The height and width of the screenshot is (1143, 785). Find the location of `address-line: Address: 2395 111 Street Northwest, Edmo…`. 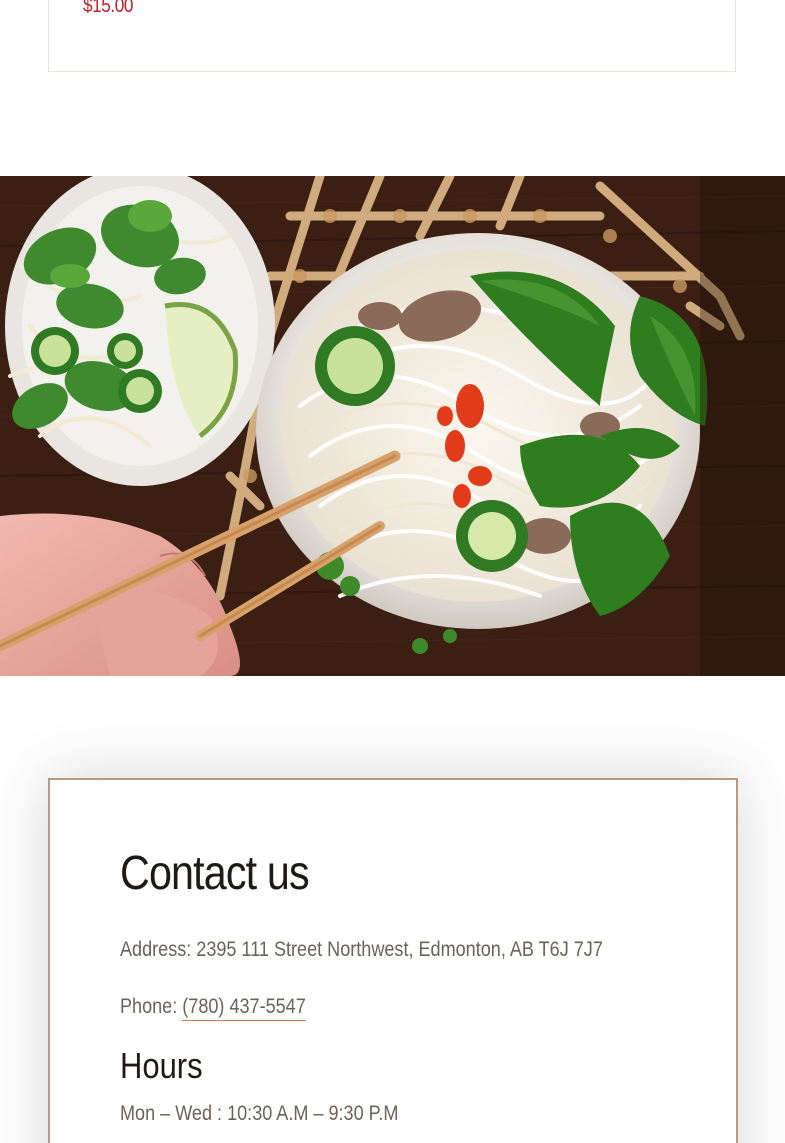

address-line: Address: 2395 111 Street Northwest, Edmo… is located at coordinates (361, 950).